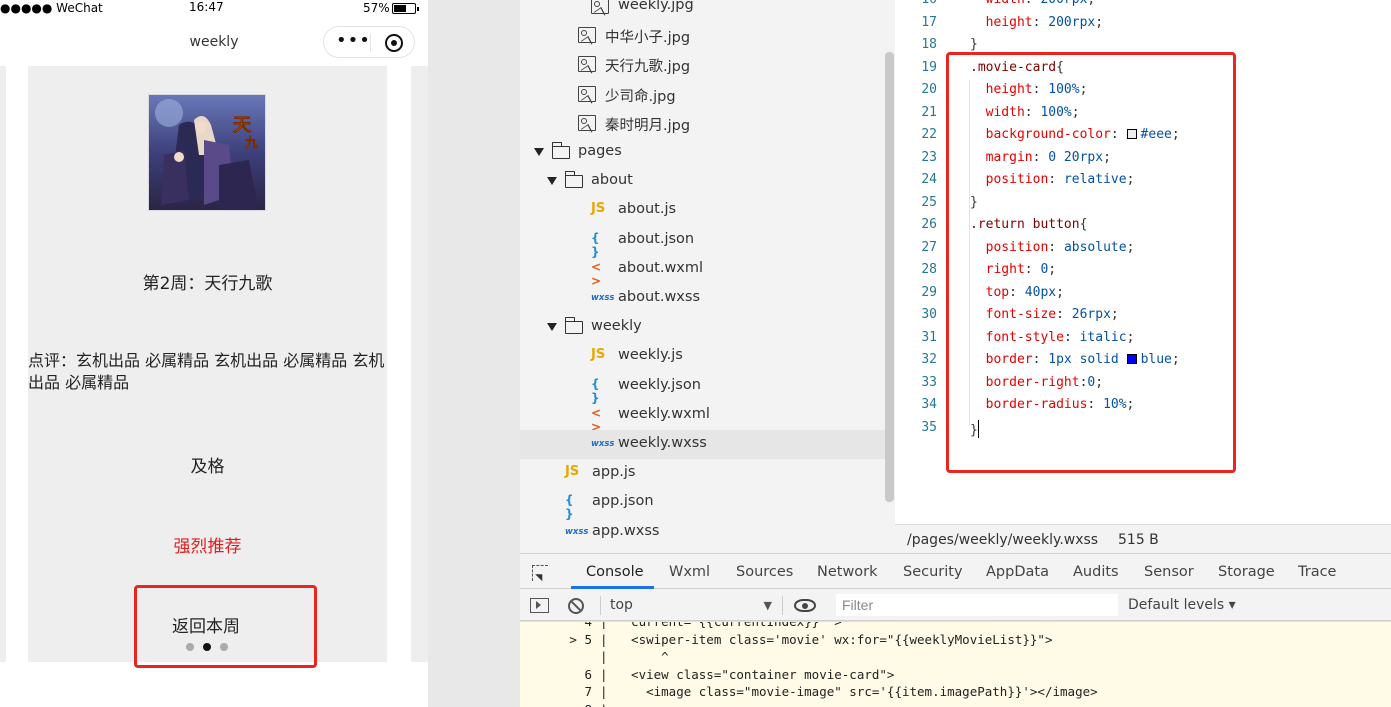 The image size is (1391, 707). Describe the element at coordinates (703, 181) in the screenshot. I see `tree-folder: about` at that location.